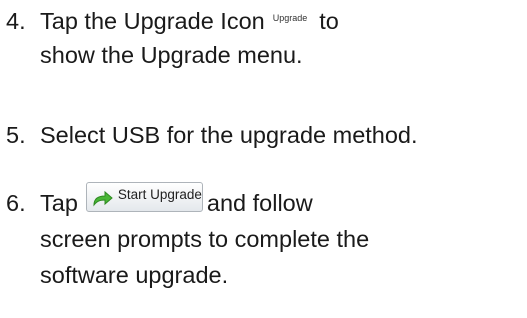  Describe the element at coordinates (16, 135) in the screenshot. I see `step-number: 5.` at that location.